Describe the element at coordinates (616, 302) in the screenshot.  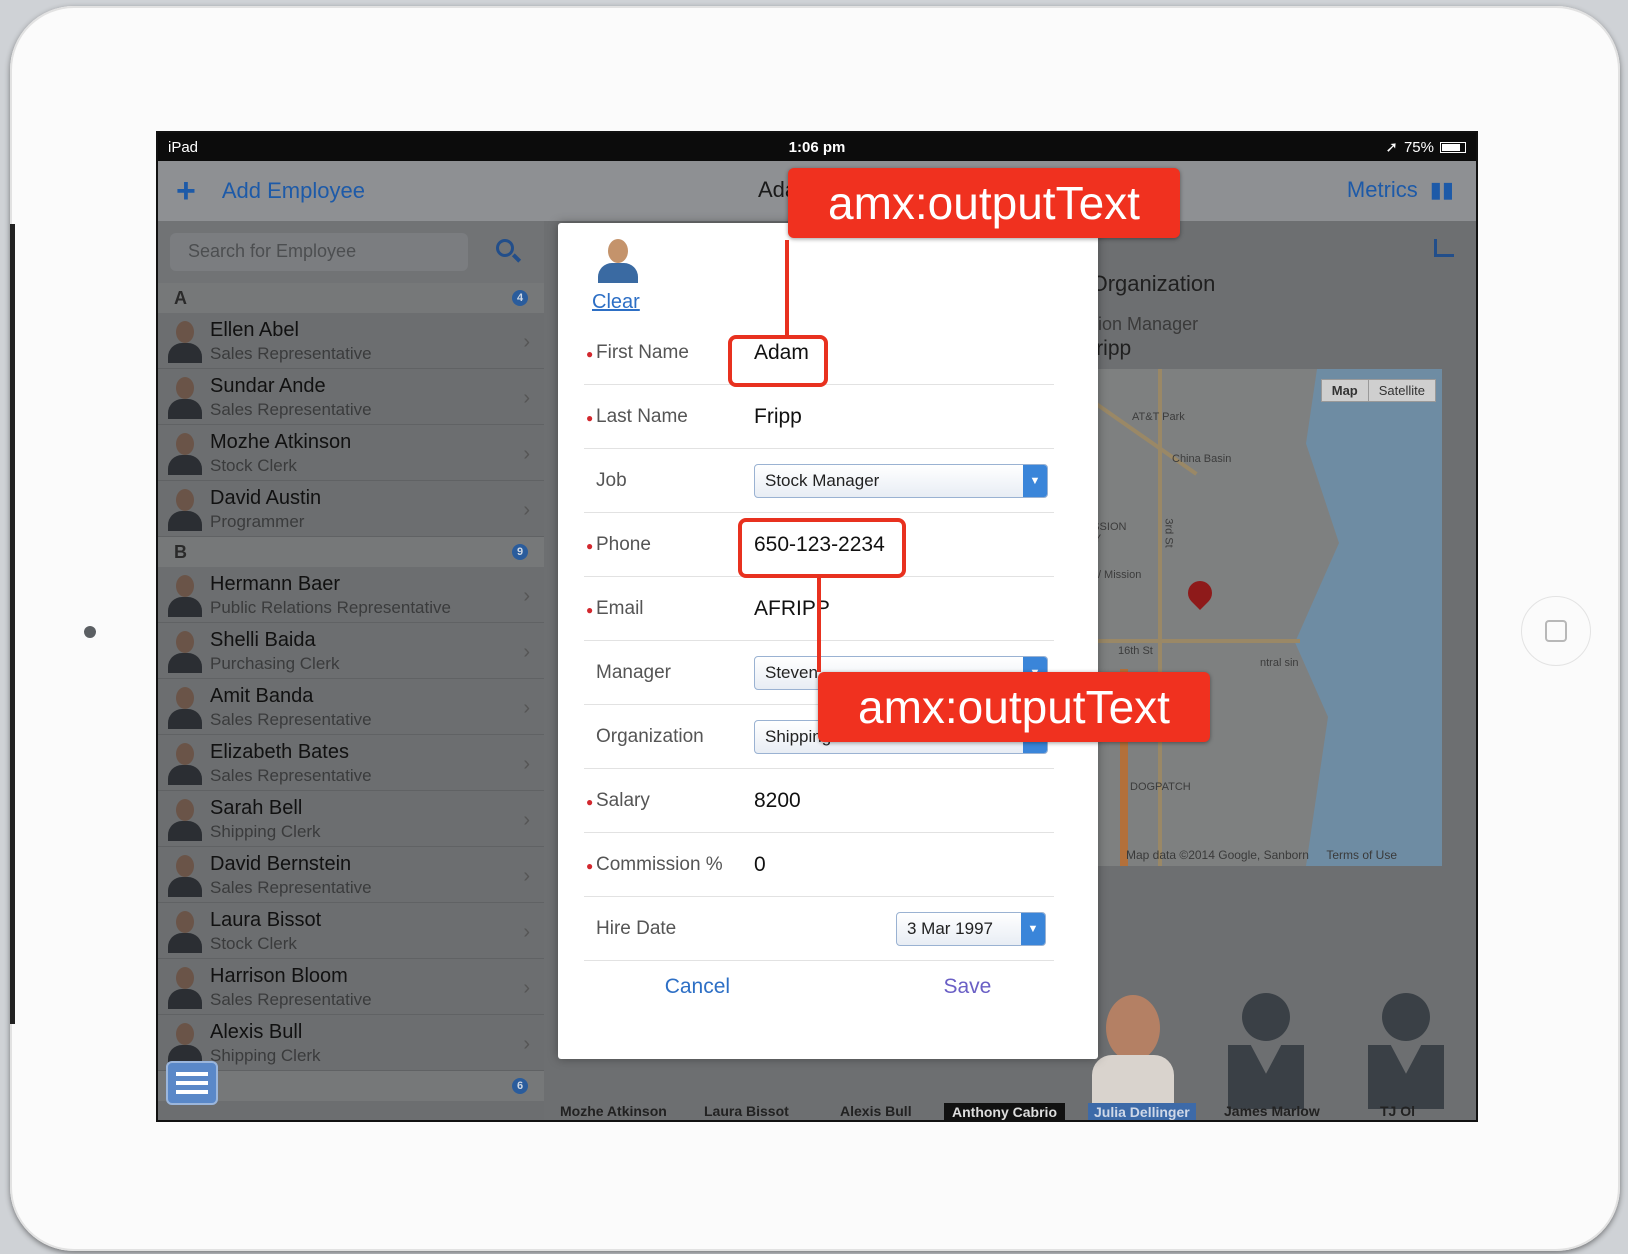
I see `clear-button: Clear` at that location.